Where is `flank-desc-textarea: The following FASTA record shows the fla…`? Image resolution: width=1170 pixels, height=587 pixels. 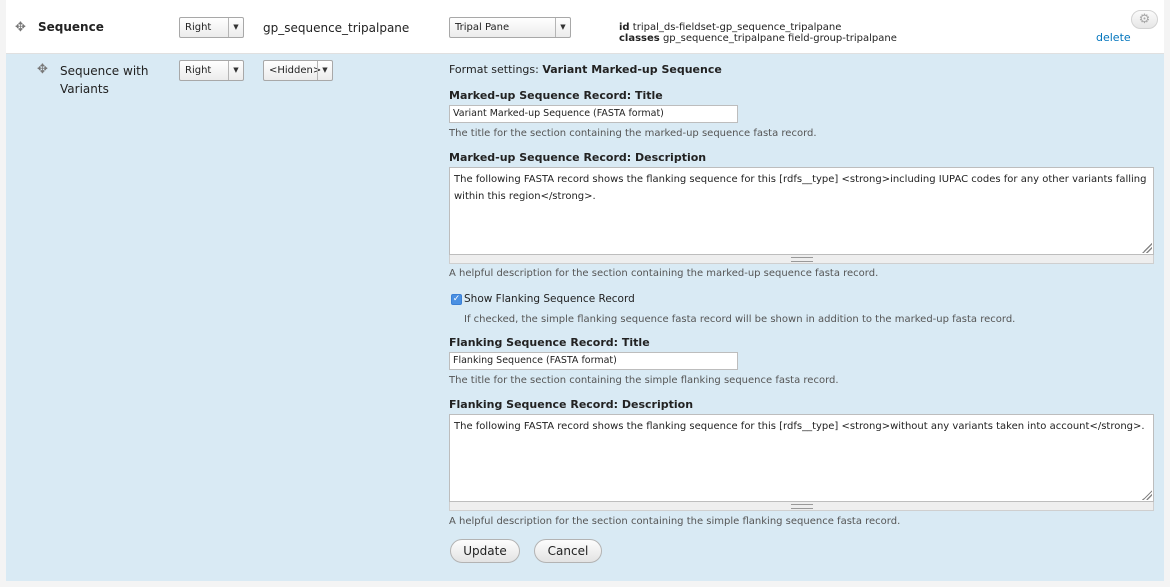 flank-desc-textarea: The following FASTA record shows the fla… is located at coordinates (801, 458).